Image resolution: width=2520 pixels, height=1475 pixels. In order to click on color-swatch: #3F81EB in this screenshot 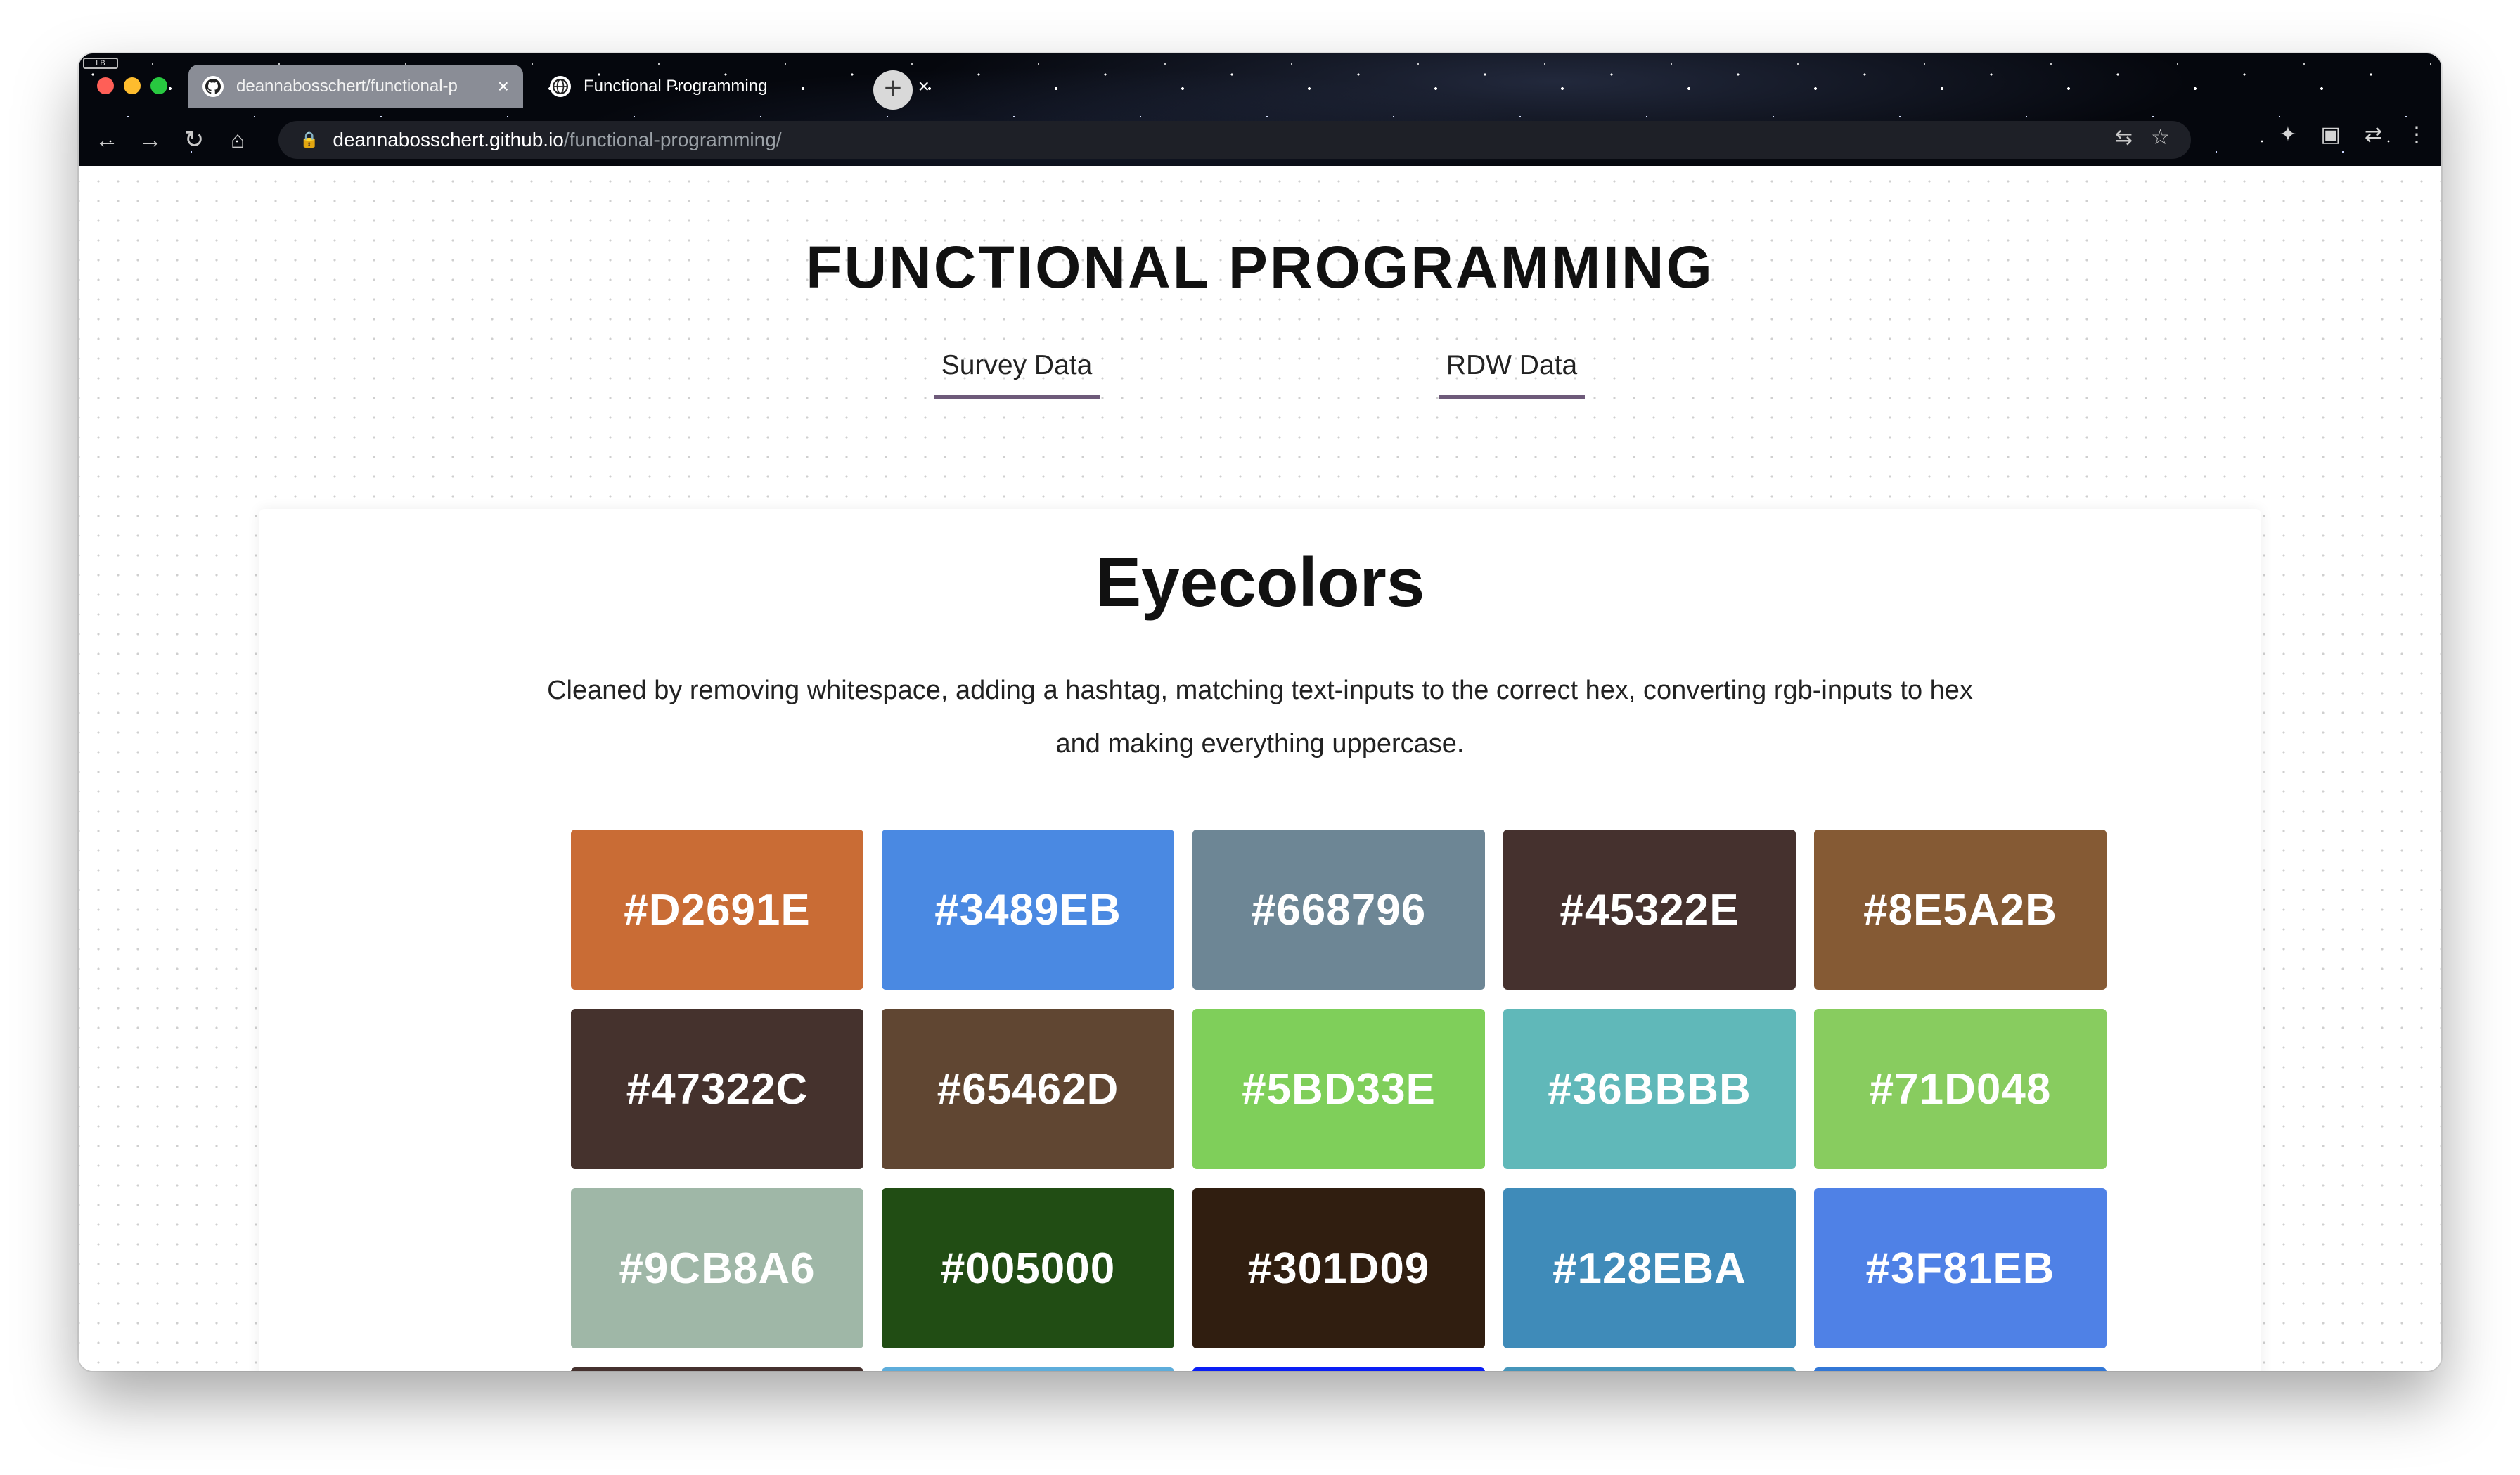, I will do `click(1961, 1268)`.